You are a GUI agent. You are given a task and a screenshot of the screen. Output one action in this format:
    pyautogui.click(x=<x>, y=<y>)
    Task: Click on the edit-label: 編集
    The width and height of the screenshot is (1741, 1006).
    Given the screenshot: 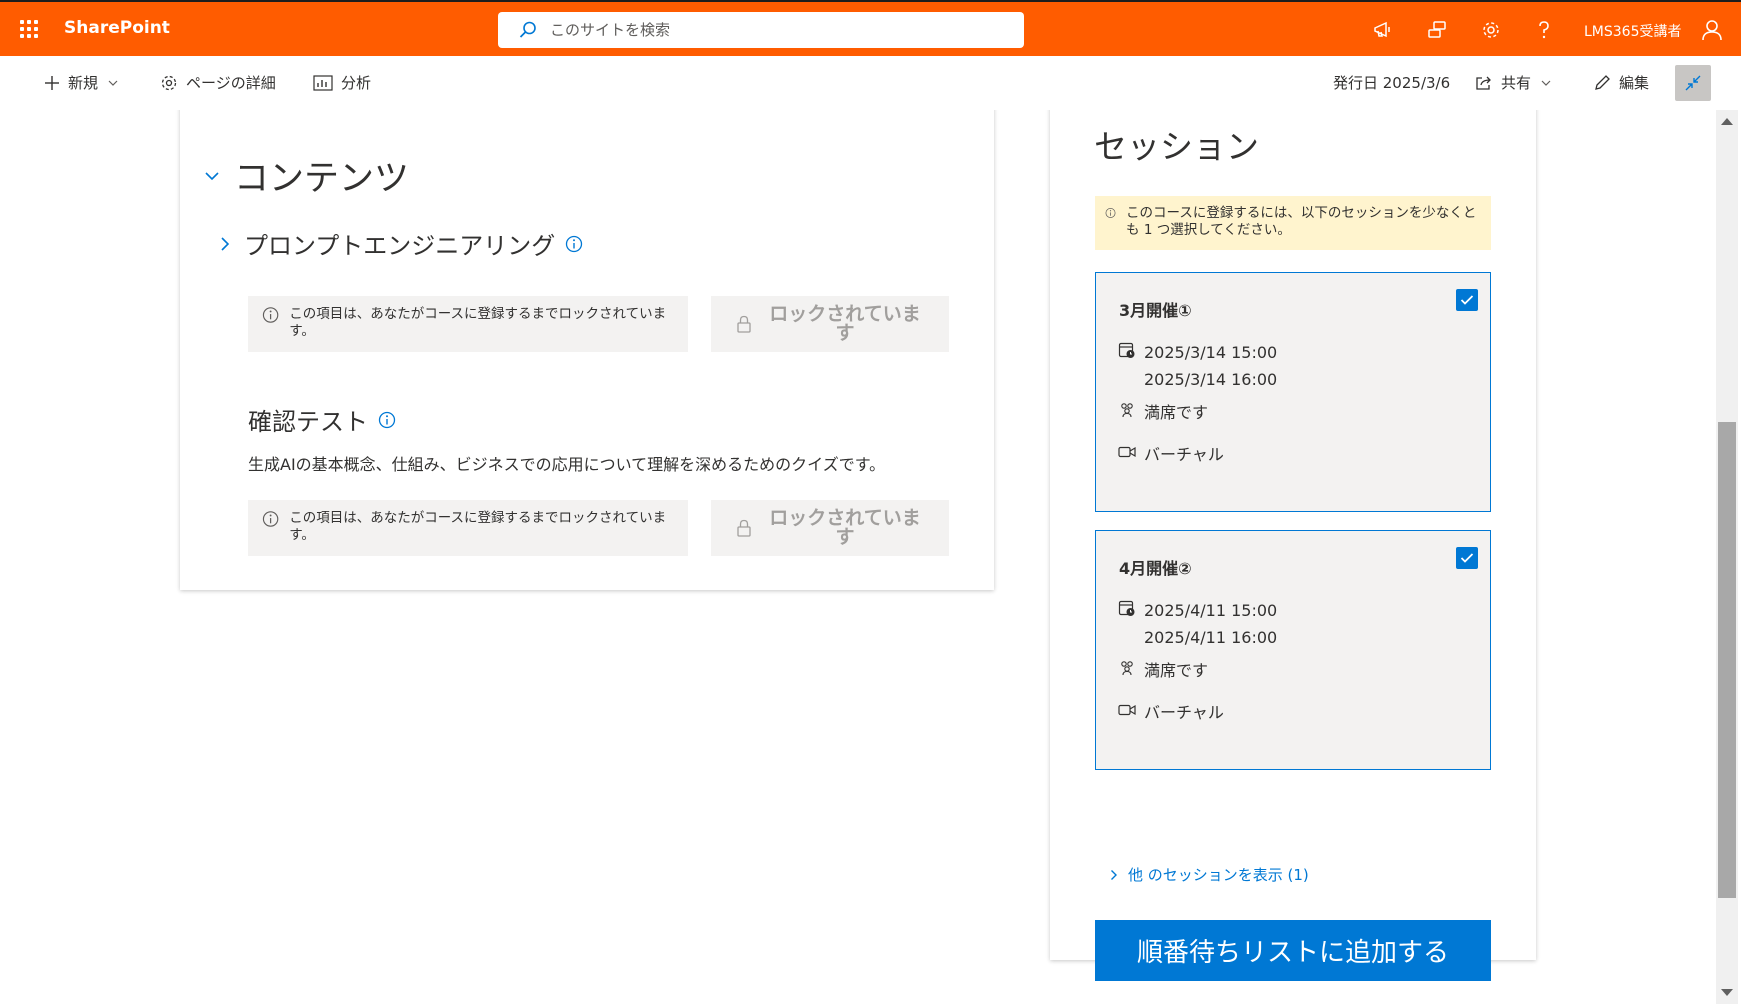 What is the action you would take?
    pyautogui.click(x=1634, y=83)
    